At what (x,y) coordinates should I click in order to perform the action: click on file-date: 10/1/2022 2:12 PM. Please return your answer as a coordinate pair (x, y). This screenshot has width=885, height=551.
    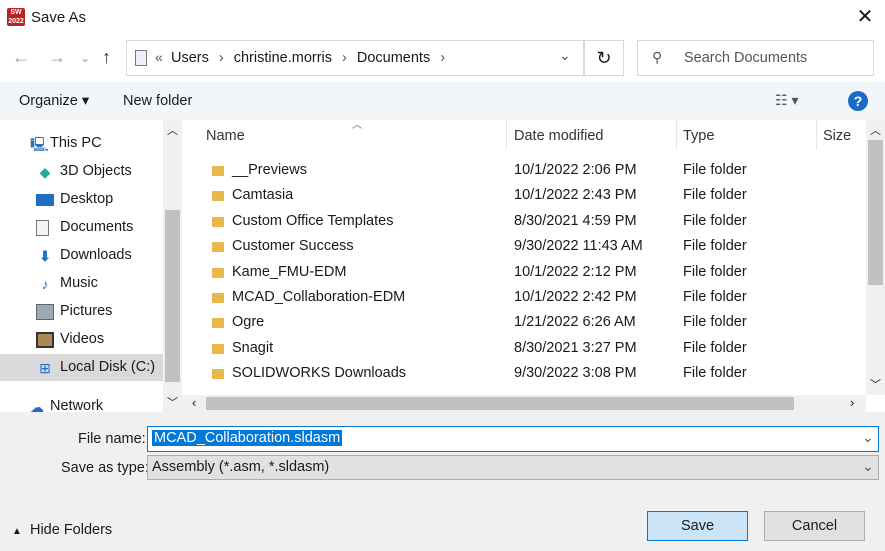
    Looking at the image, I should click on (575, 271).